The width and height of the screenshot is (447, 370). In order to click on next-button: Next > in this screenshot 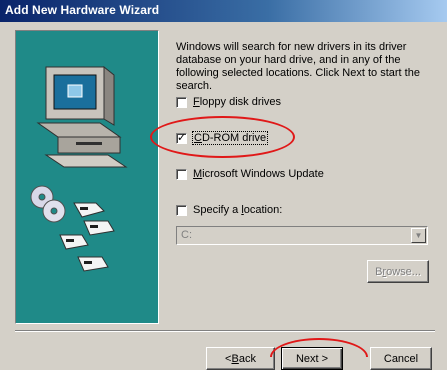, I will do `click(312, 358)`.